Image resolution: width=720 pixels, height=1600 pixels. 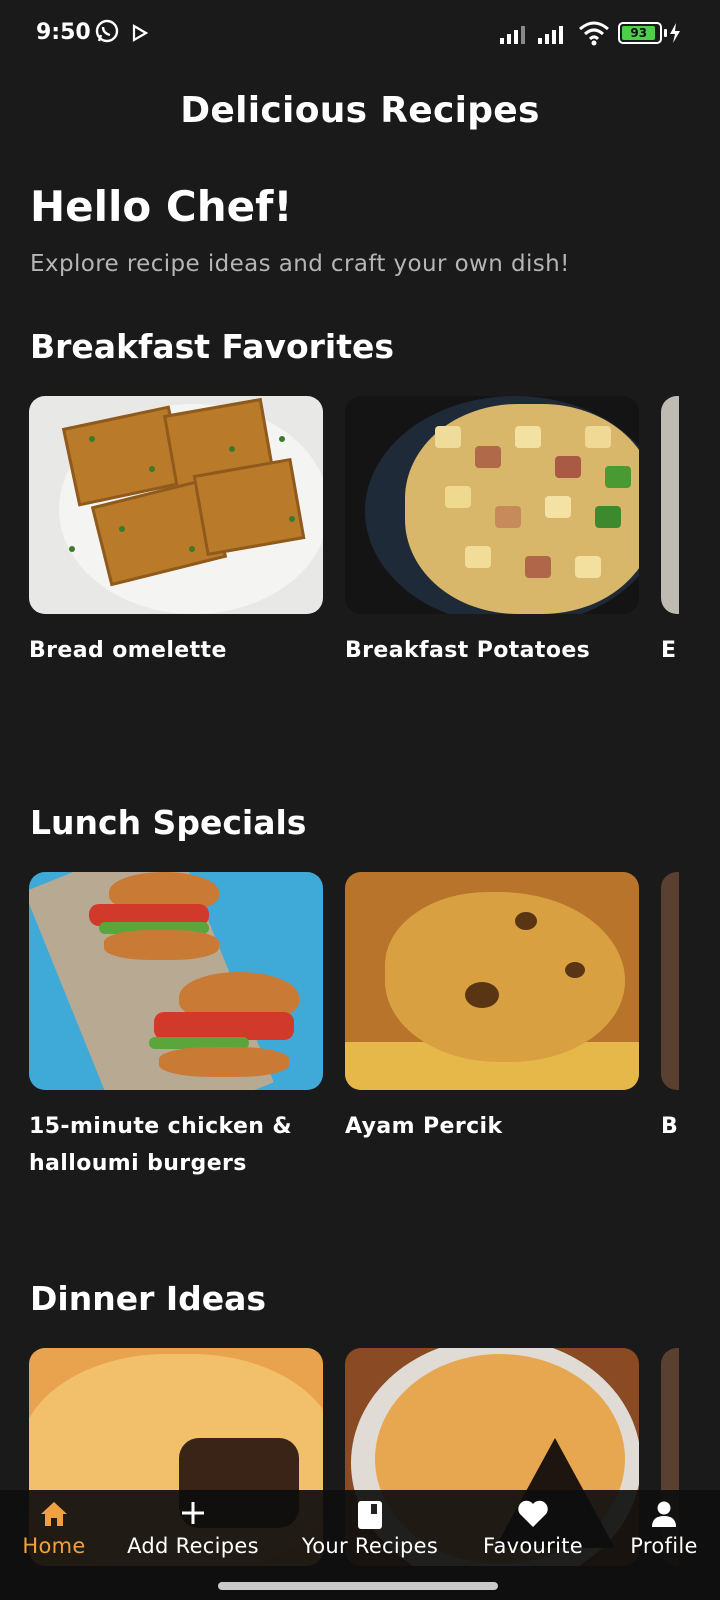 What do you see at coordinates (140, 35) in the screenshot?
I see `play-store-icon` at bounding box center [140, 35].